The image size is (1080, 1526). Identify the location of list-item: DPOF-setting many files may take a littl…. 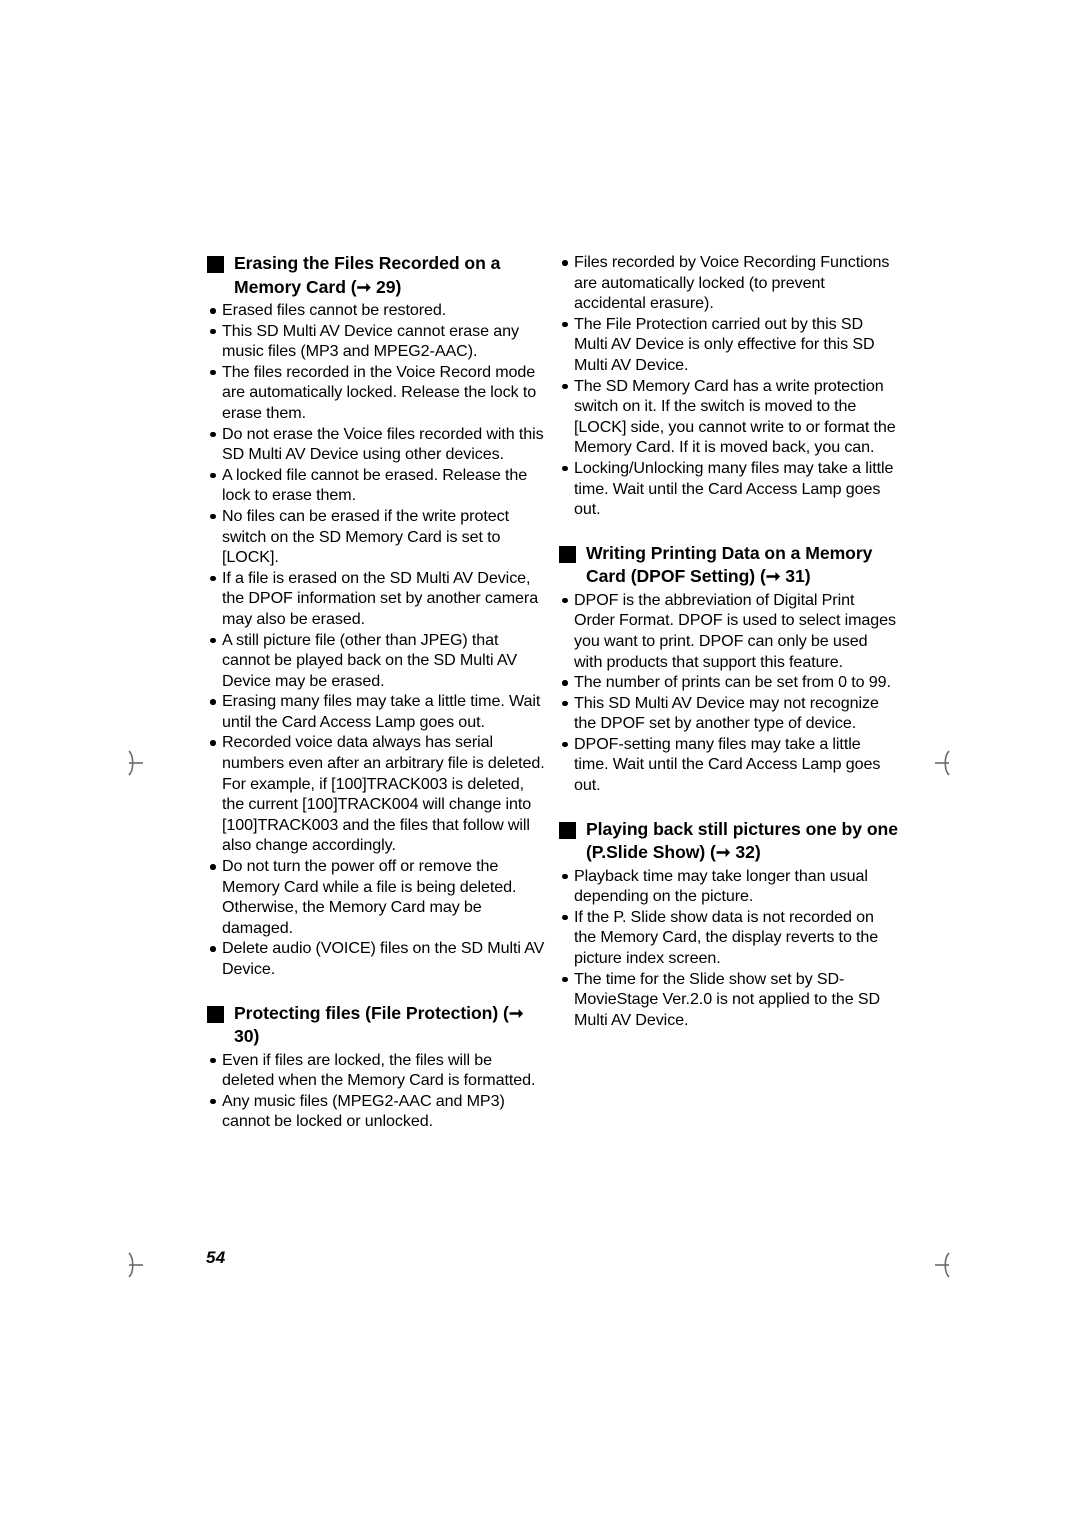
(728, 765).